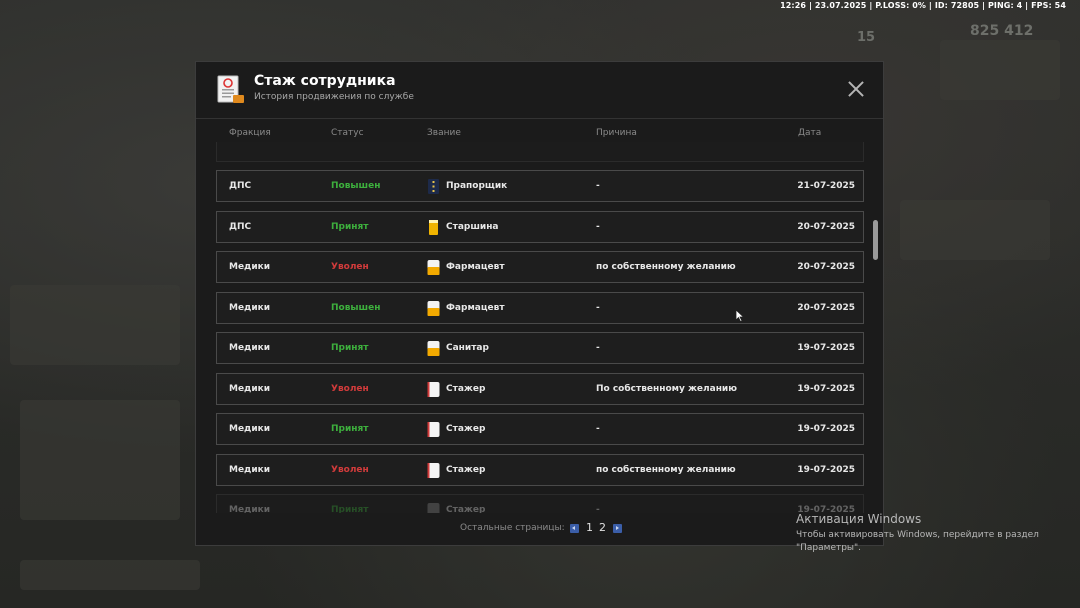 This screenshot has width=1080, height=608. Describe the element at coordinates (574, 528) in the screenshot. I see `prev-page-icon` at that location.